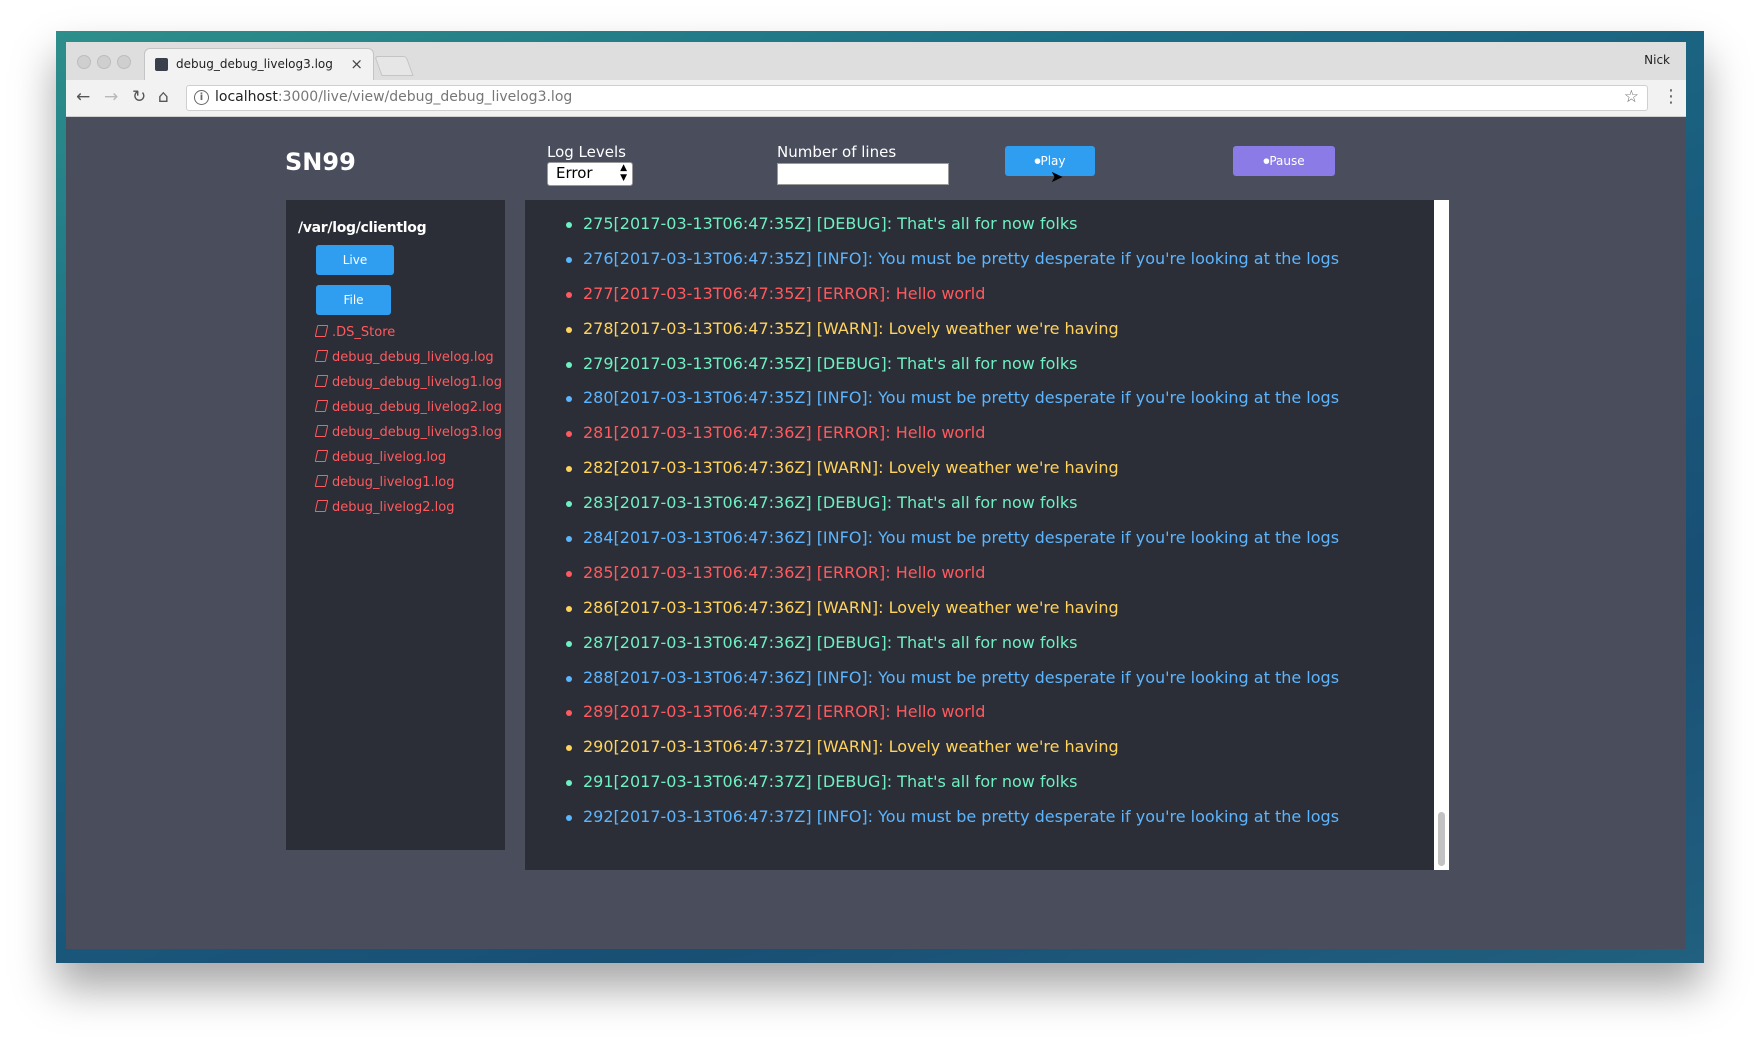 The height and width of the screenshot is (1042, 1758). I want to click on log-level-select: Error ▲ ▼, so click(590, 174).